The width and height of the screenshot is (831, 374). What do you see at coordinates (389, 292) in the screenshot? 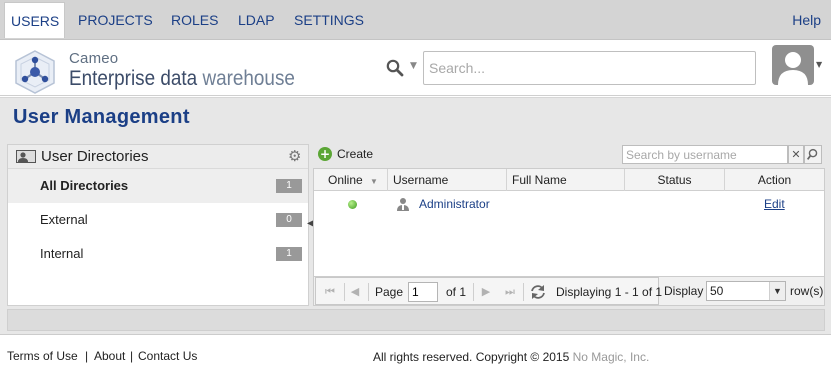
I see `page-label: Page` at bounding box center [389, 292].